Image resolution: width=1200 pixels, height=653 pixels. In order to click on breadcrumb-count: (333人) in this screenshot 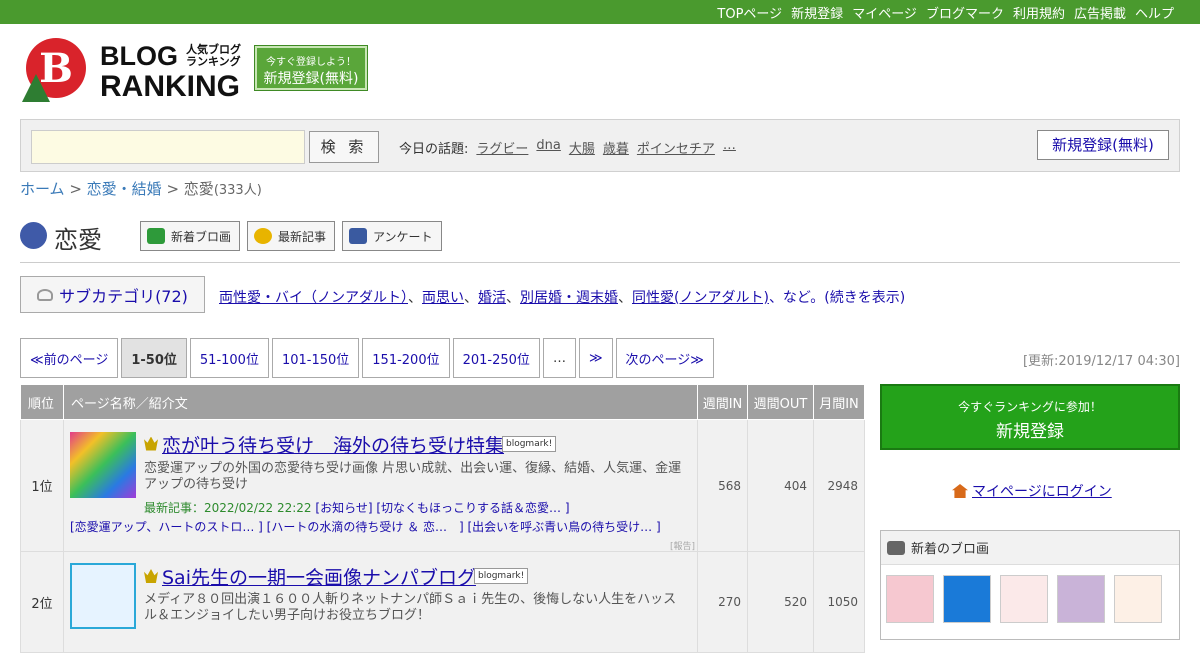, I will do `click(237, 190)`.